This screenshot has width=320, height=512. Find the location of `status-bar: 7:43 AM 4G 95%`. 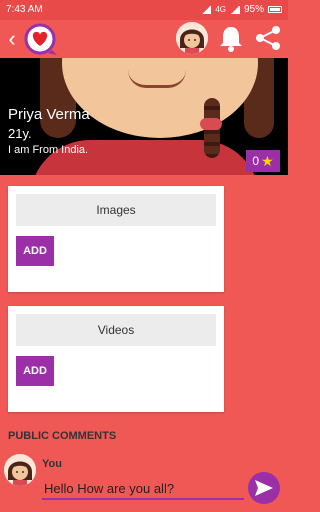

status-bar: 7:43 AM 4G 95% is located at coordinates (144, 10).